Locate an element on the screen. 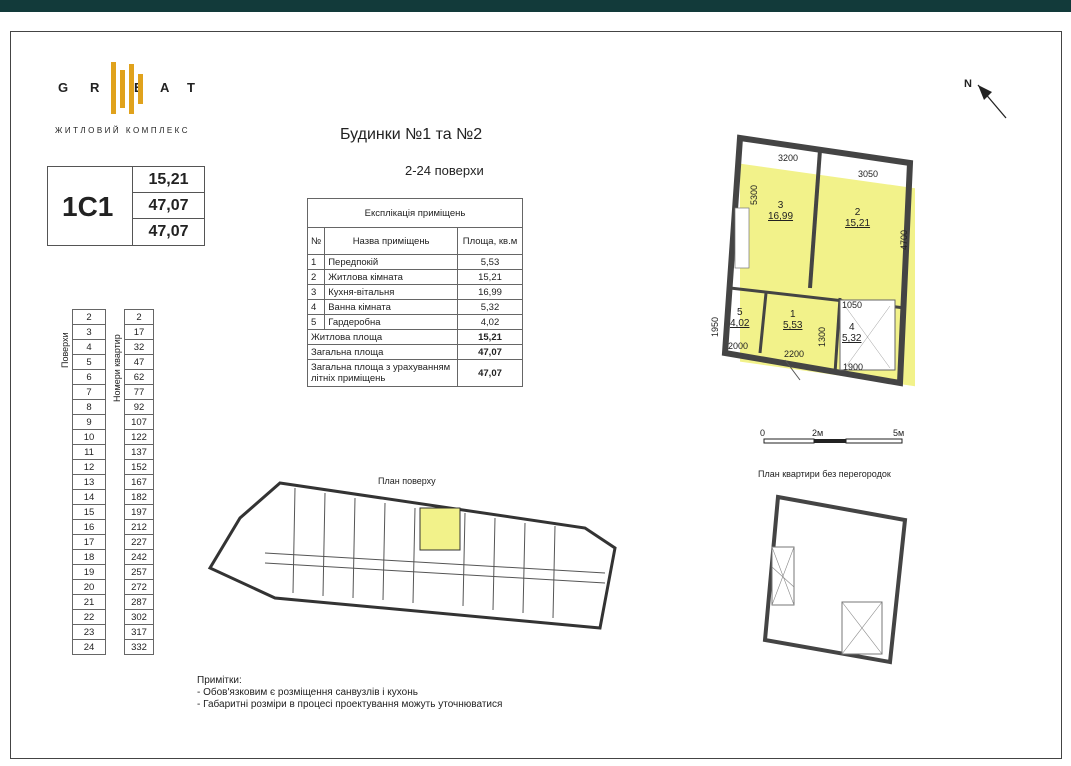 This screenshot has width=1071, height=766. apartment-cell: 287 is located at coordinates (139, 602).